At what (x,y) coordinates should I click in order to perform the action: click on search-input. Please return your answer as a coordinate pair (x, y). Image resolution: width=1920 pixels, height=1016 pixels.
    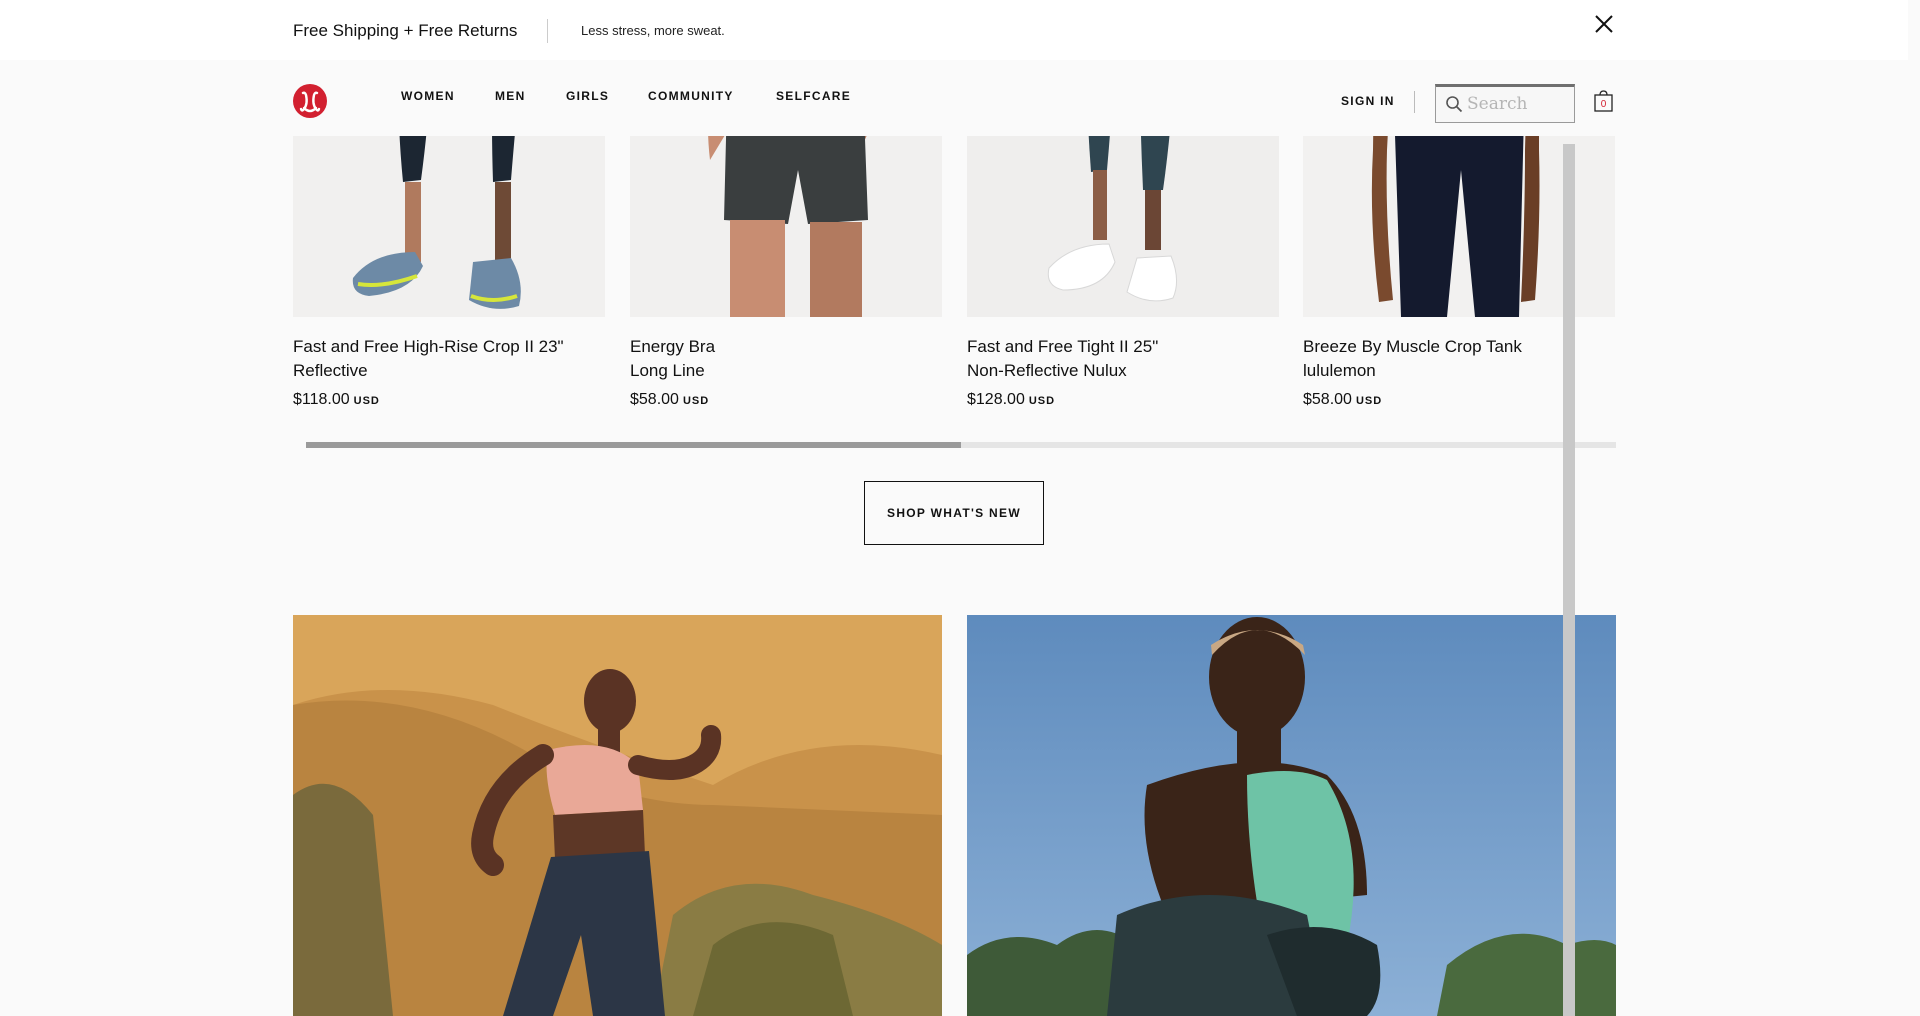
    Looking at the image, I should click on (1517, 104).